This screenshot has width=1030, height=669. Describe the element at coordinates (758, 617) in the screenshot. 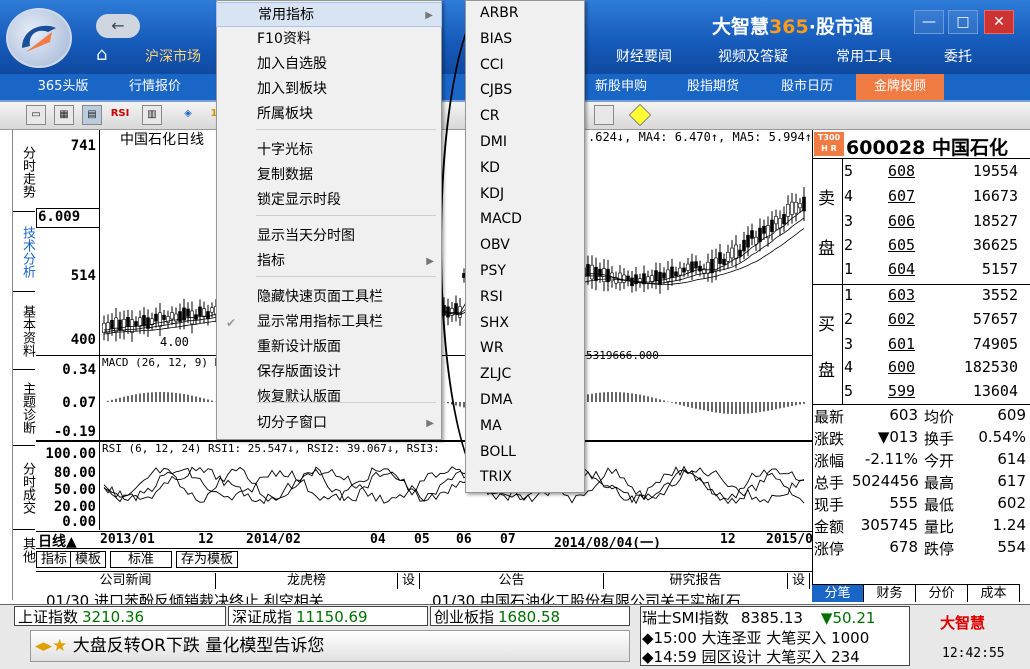

I see `smi-index: 瑞士SMI指数 8385.13 ▼50.21` at that location.